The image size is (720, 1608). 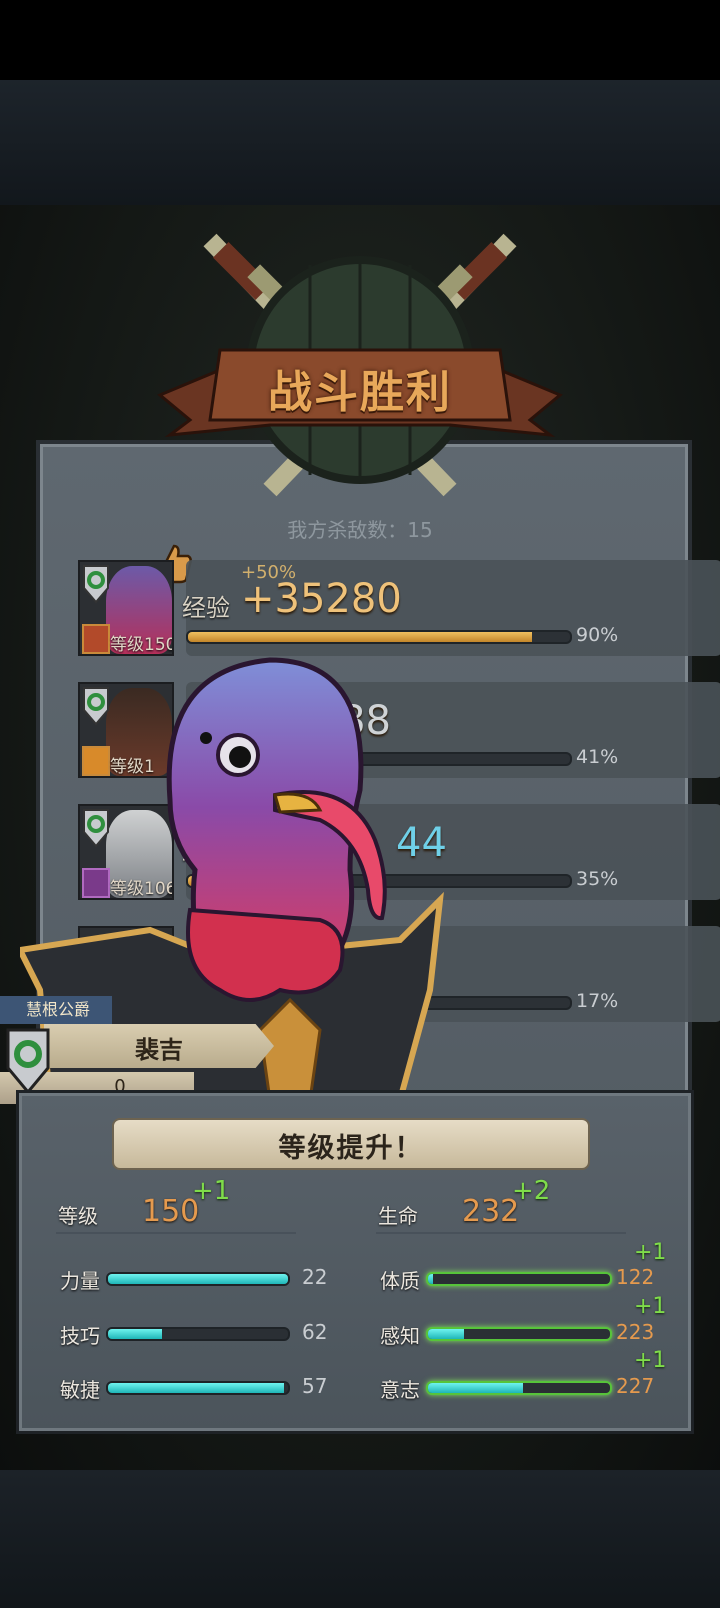 I want to click on exp-percent: 41%, so click(x=597, y=757).